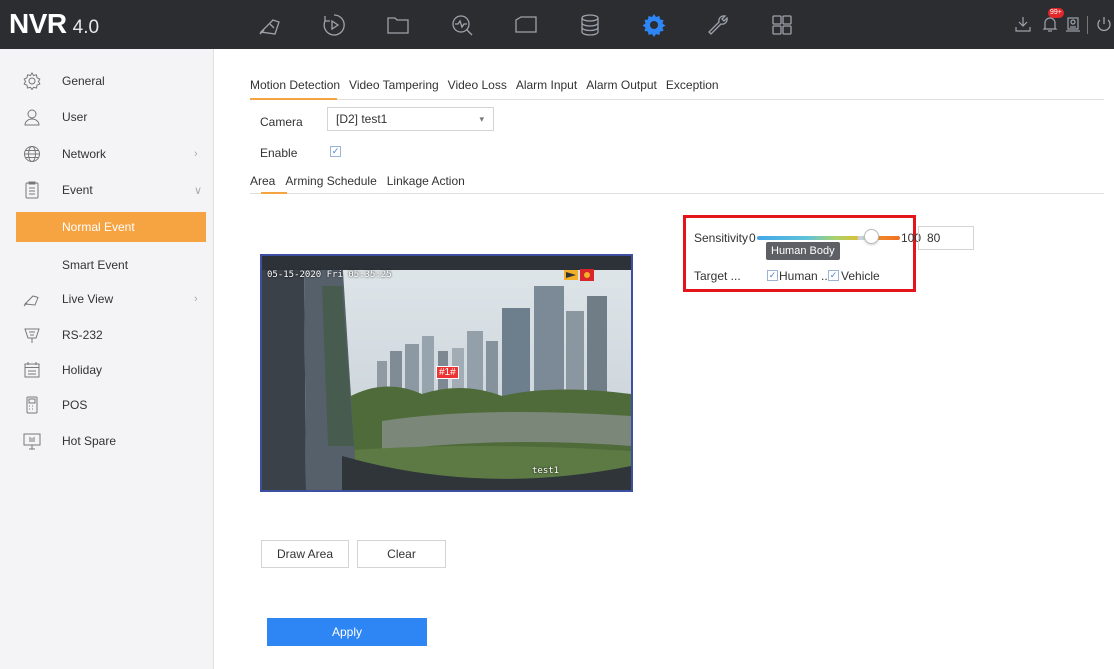 The width and height of the screenshot is (1114, 669). I want to click on camera-select: [D2] test1 ▾, so click(410, 119).